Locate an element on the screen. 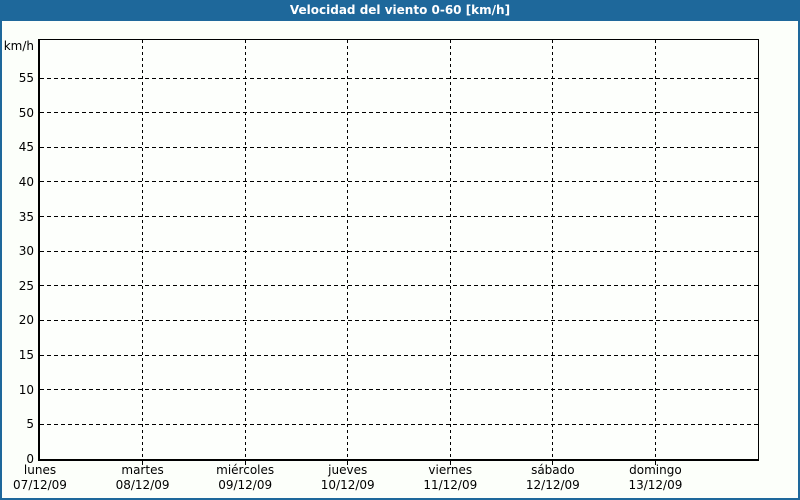 The height and width of the screenshot is (500, 800). chart-title-bar: Velocidad del viento 0-60 [km/h] is located at coordinates (400, 10).